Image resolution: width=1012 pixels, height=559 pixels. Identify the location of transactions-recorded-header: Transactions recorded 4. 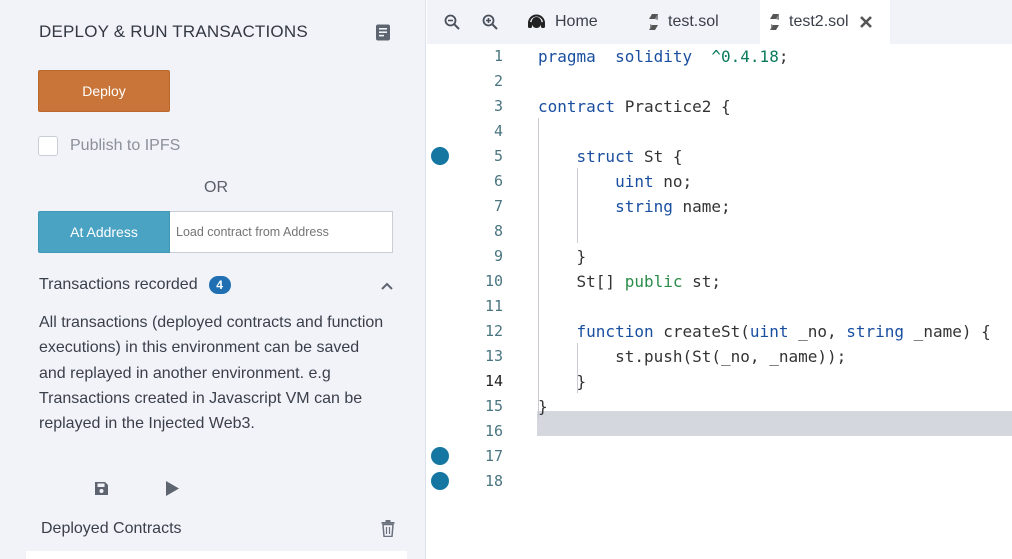
(135, 285).